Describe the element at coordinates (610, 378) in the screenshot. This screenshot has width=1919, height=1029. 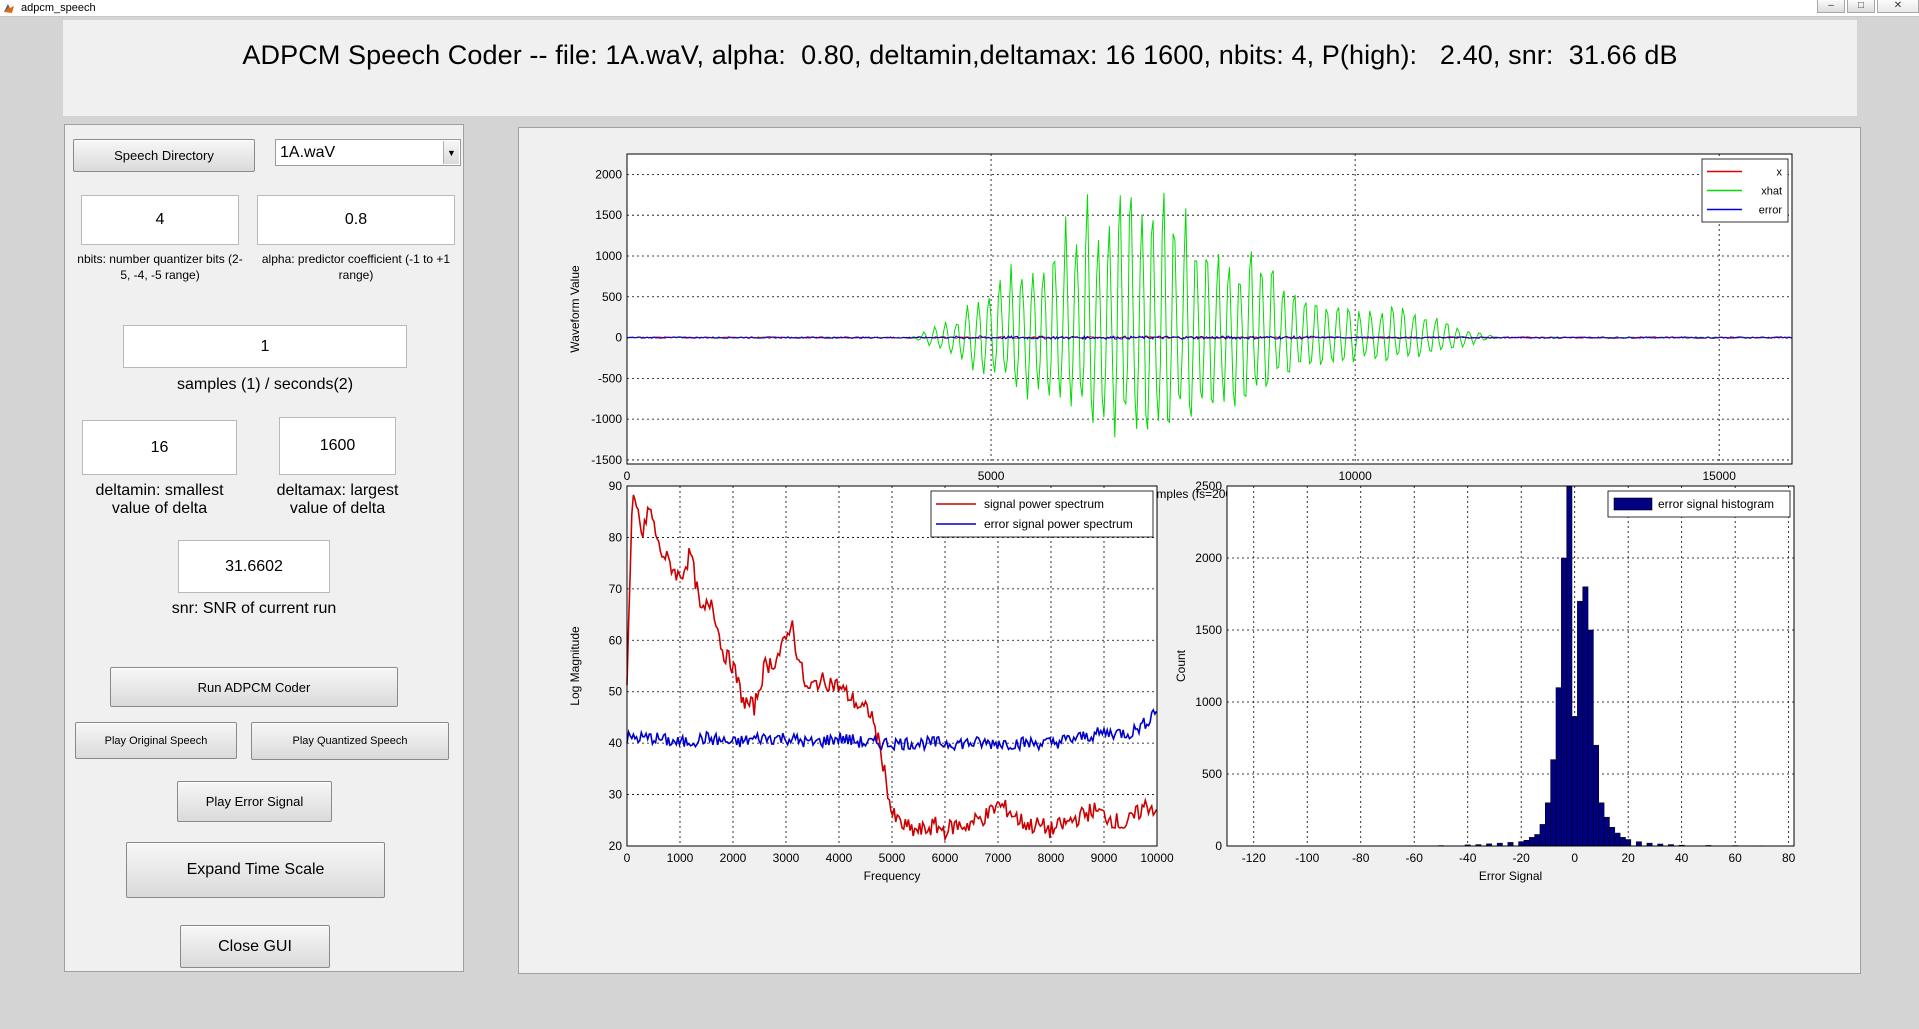
I see `y-tick-label: -500` at that location.